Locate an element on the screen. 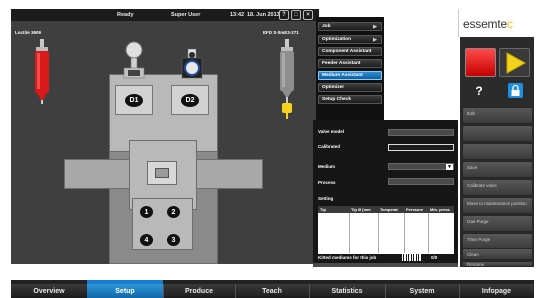 This screenshot has width=538, height=298. valve-d2-top is located at coordinates (192, 64).